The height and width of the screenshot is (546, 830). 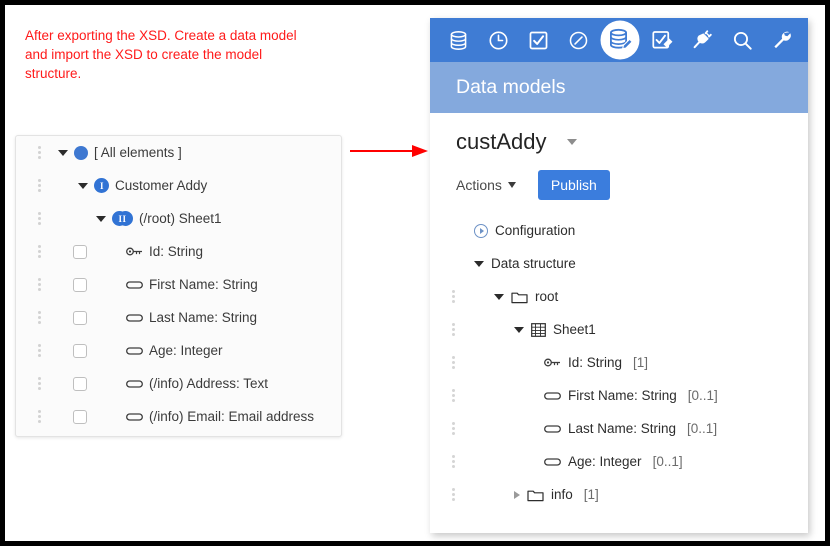 What do you see at coordinates (619, 177) in the screenshot?
I see `action-bar: Actions Publish` at bounding box center [619, 177].